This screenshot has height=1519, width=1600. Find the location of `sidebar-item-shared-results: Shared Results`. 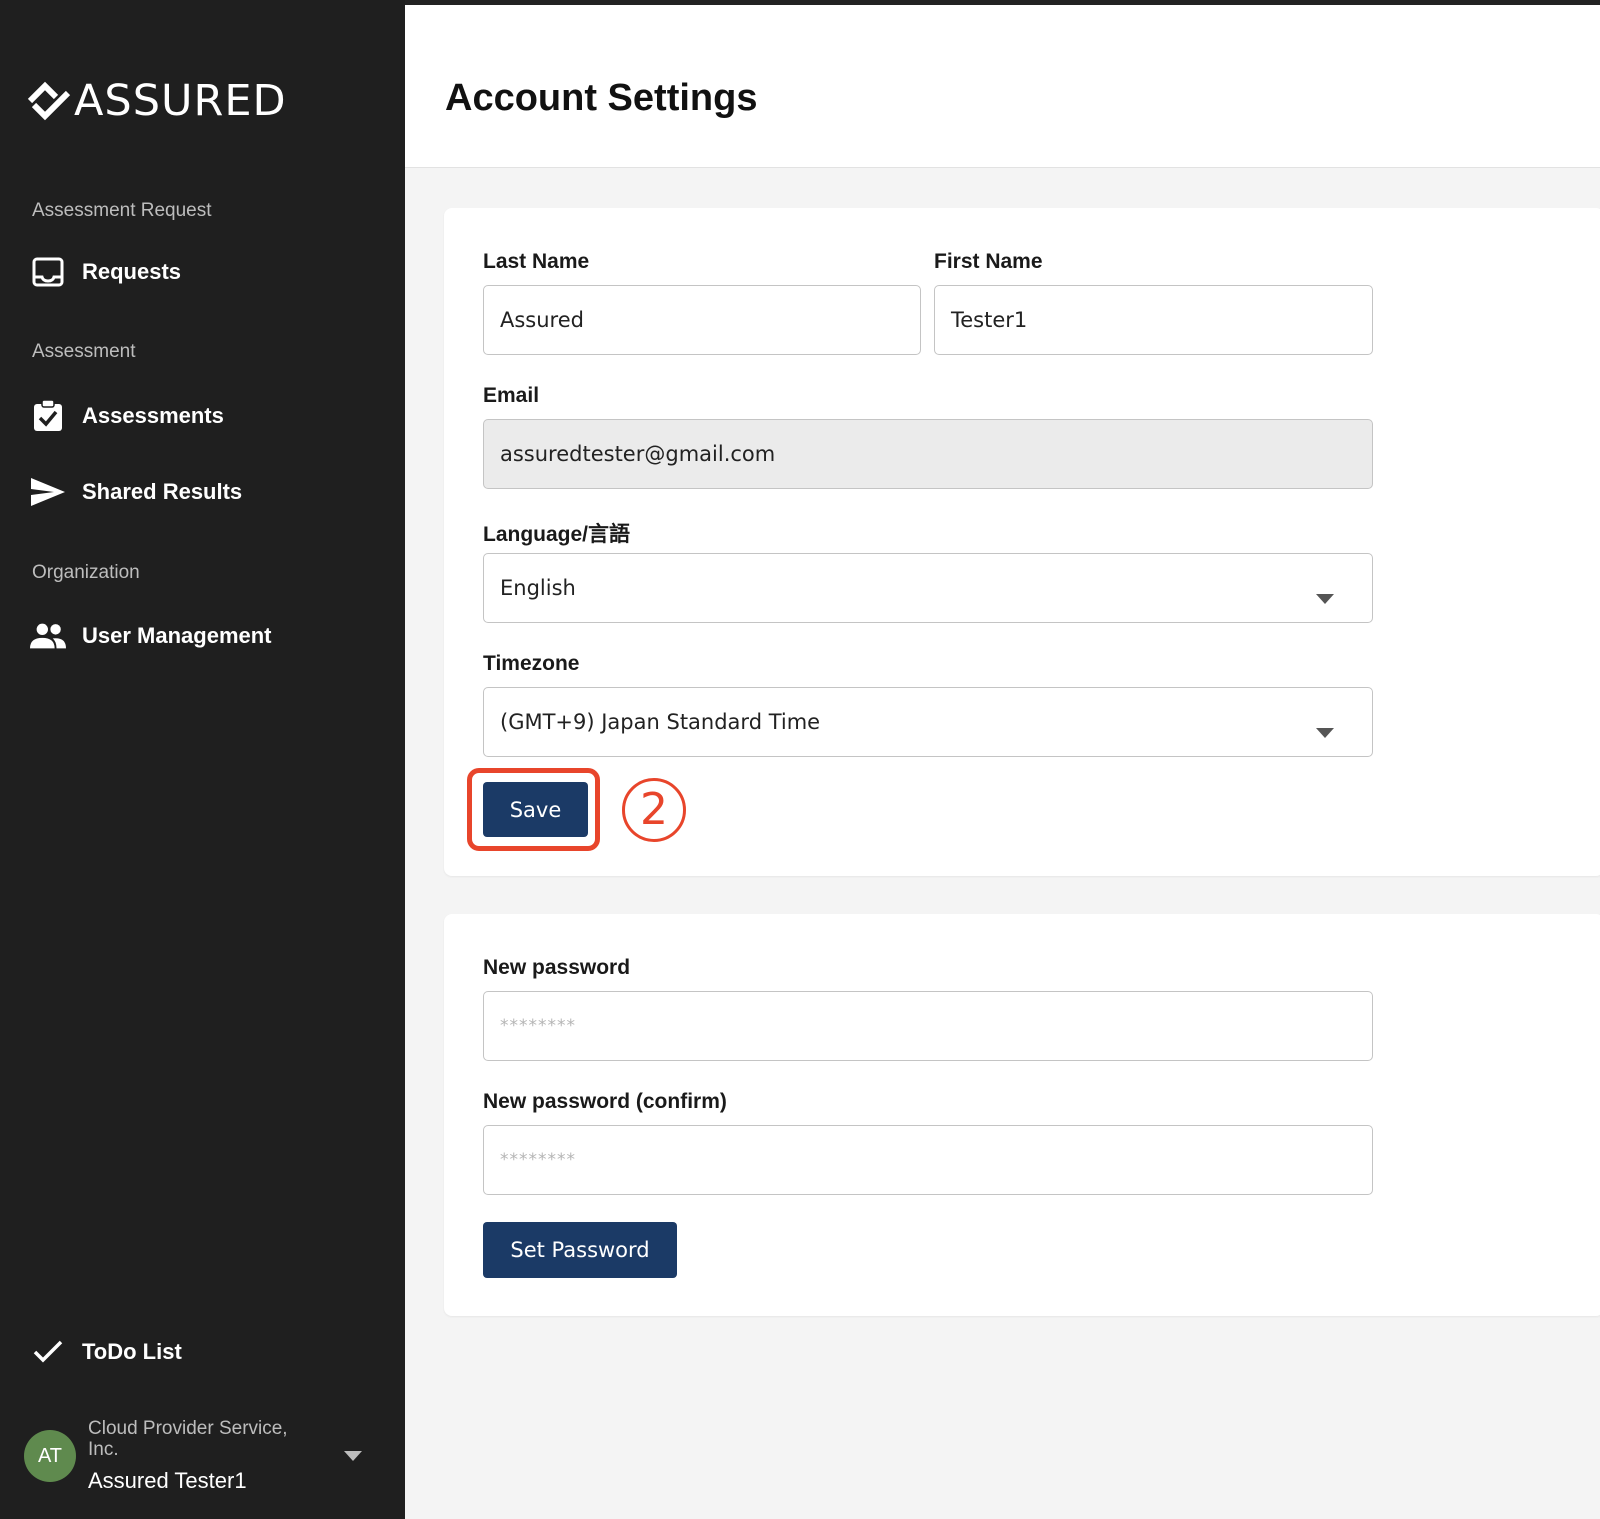

sidebar-item-shared-results: Shared Results is located at coordinates (136, 492).